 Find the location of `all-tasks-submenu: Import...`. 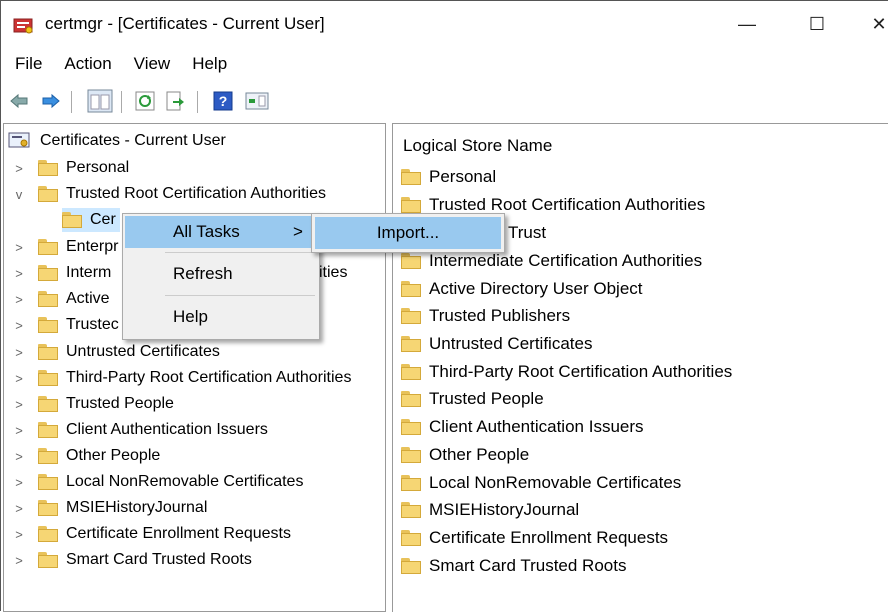

all-tasks-submenu: Import... is located at coordinates (408, 233).